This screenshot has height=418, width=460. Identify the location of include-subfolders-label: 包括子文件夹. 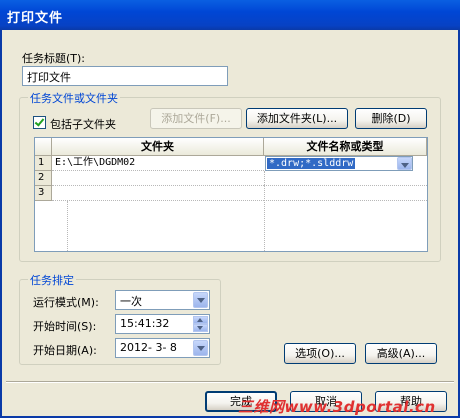
(83, 124).